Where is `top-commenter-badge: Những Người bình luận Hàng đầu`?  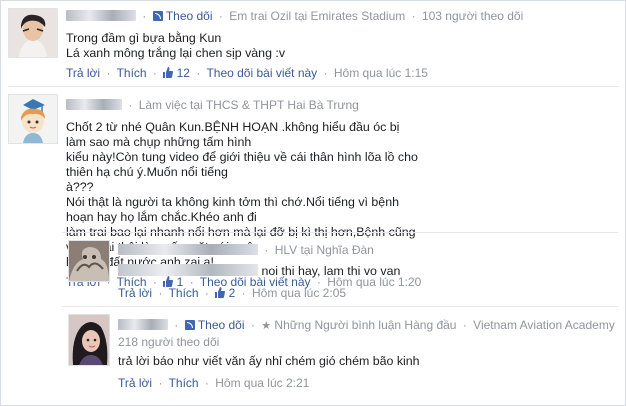 top-commenter-badge: Những Người bình luận Hàng đầu is located at coordinates (365, 325).